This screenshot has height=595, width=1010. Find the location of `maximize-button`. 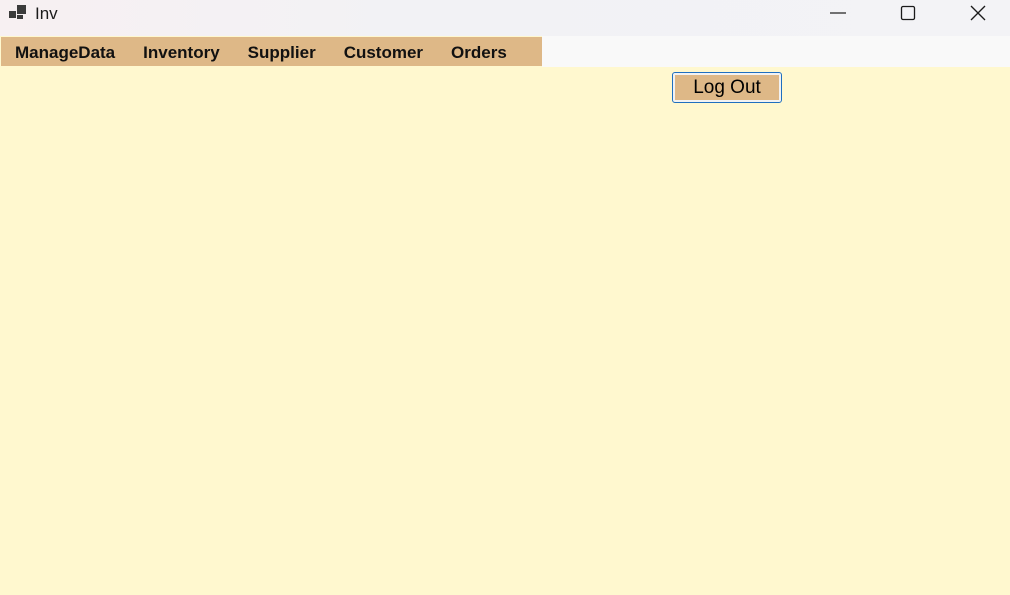

maximize-button is located at coordinates (908, 13).